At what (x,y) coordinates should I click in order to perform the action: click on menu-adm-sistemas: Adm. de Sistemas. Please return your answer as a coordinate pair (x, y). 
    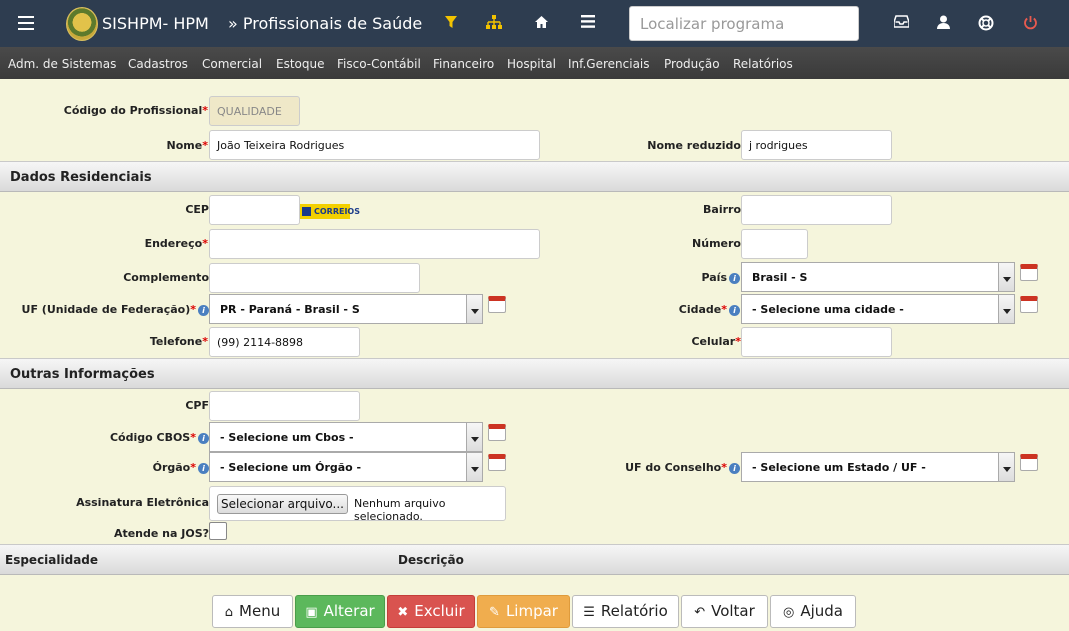
    Looking at the image, I should click on (62, 64).